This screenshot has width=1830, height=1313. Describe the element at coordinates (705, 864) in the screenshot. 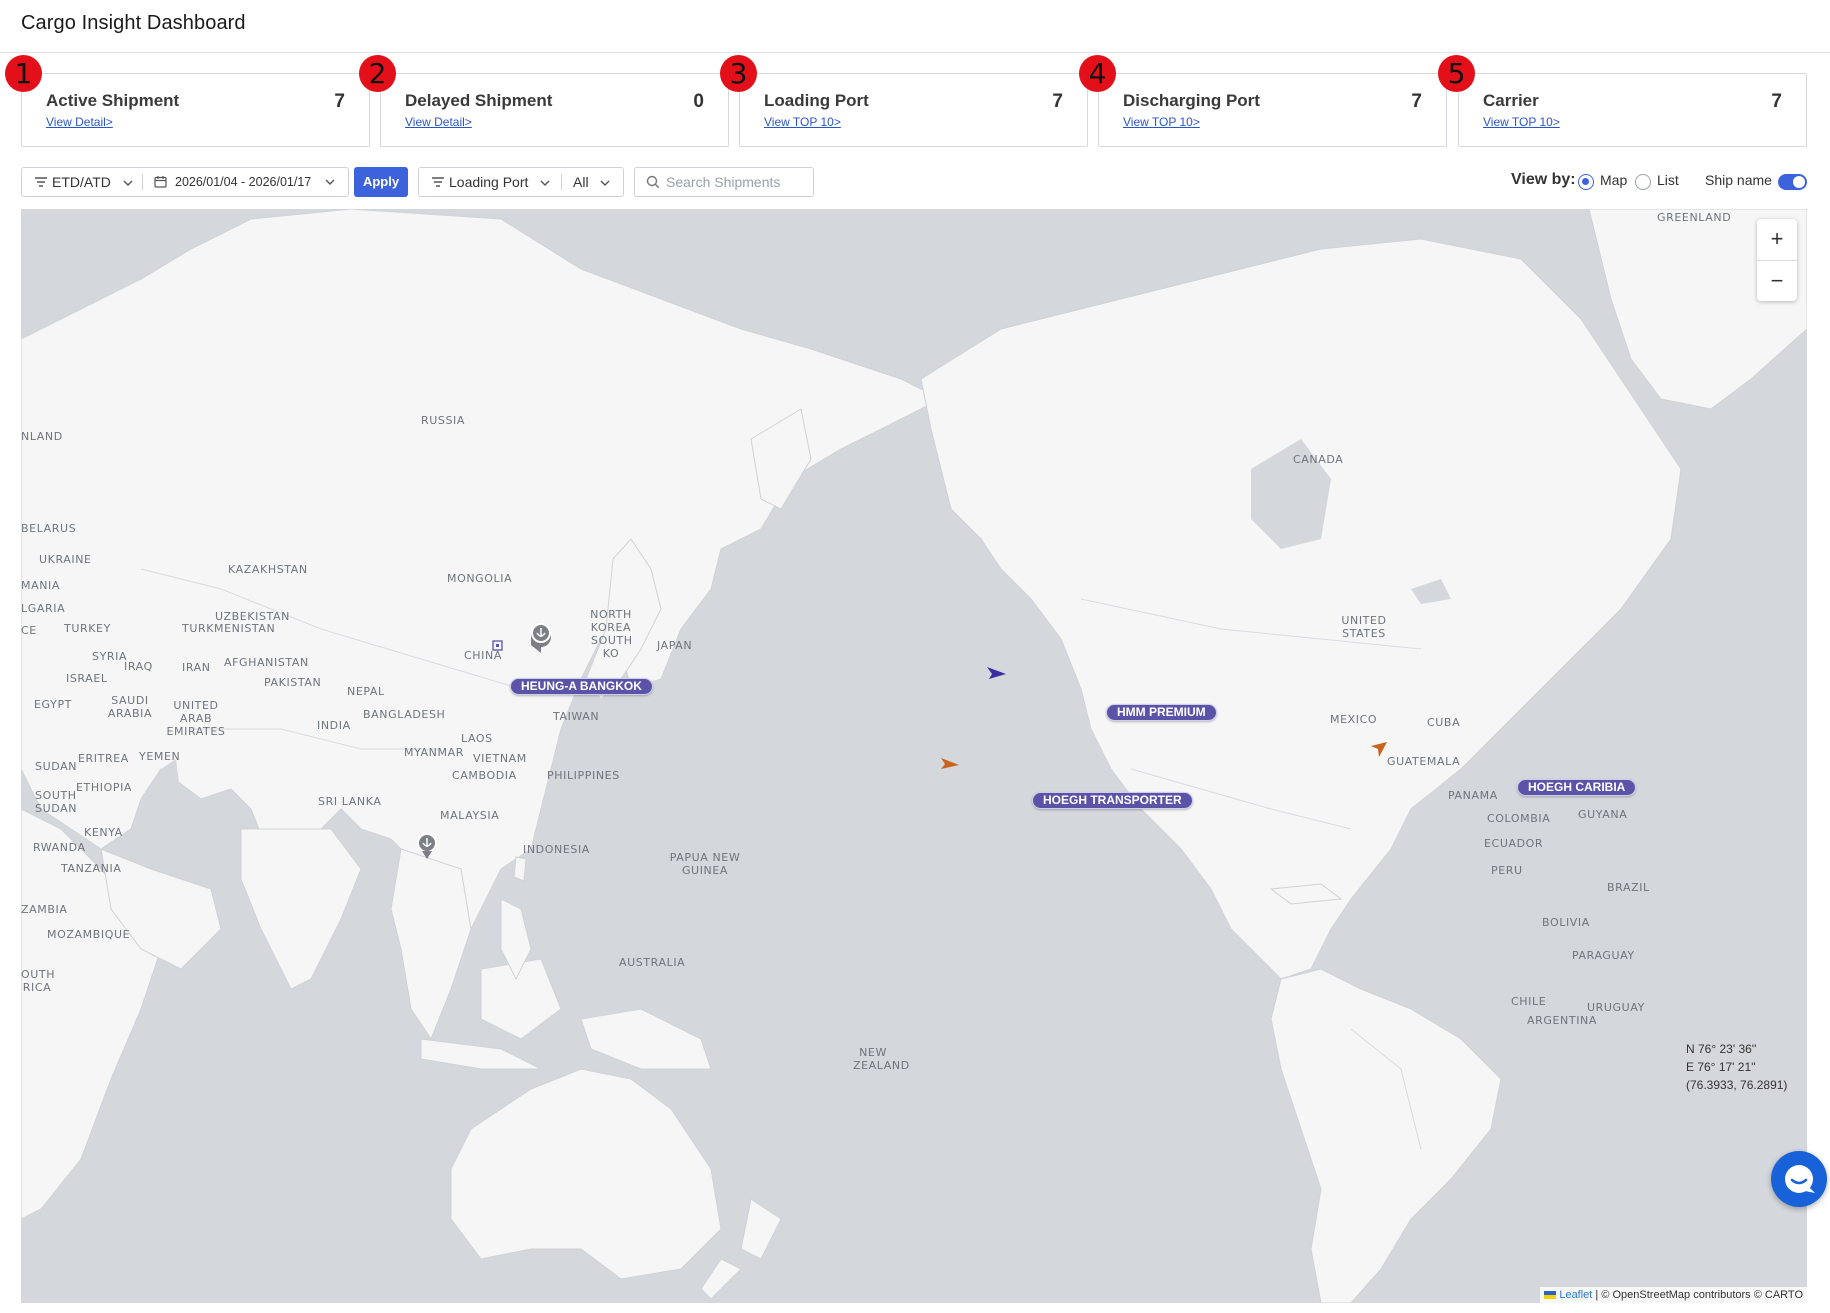

I see `place-label: PAPUA NEW GUINEA` at that location.